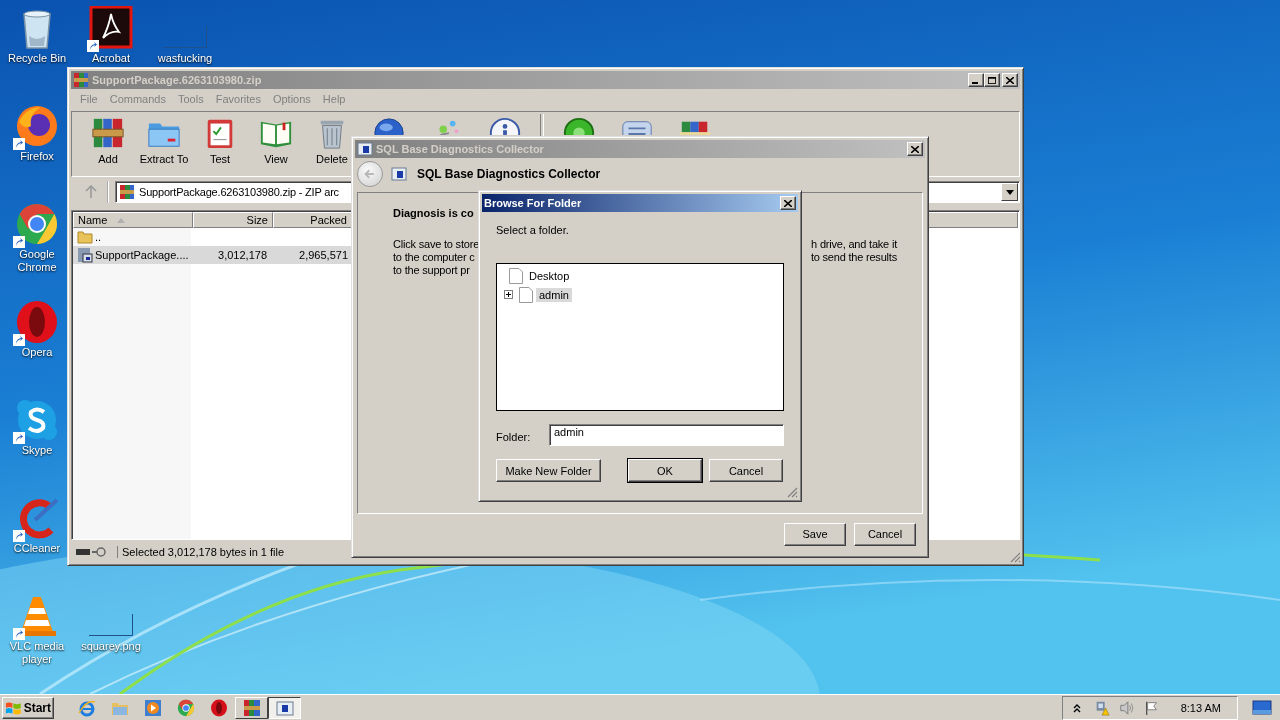  What do you see at coordinates (37, 352) in the screenshot?
I see `desktop-icon-label: Opera` at bounding box center [37, 352].